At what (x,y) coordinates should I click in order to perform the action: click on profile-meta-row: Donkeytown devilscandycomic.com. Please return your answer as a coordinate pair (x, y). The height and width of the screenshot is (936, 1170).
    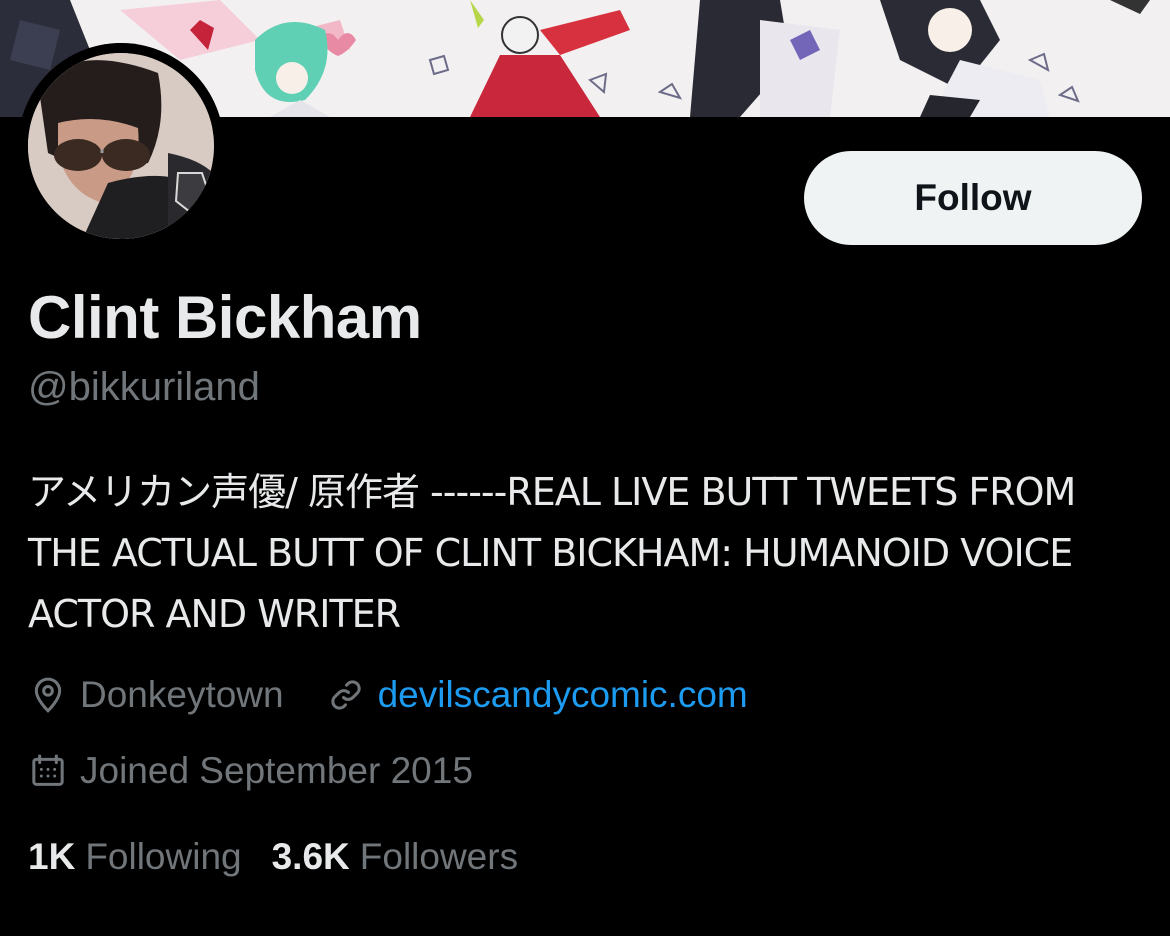
    Looking at the image, I should click on (409, 695).